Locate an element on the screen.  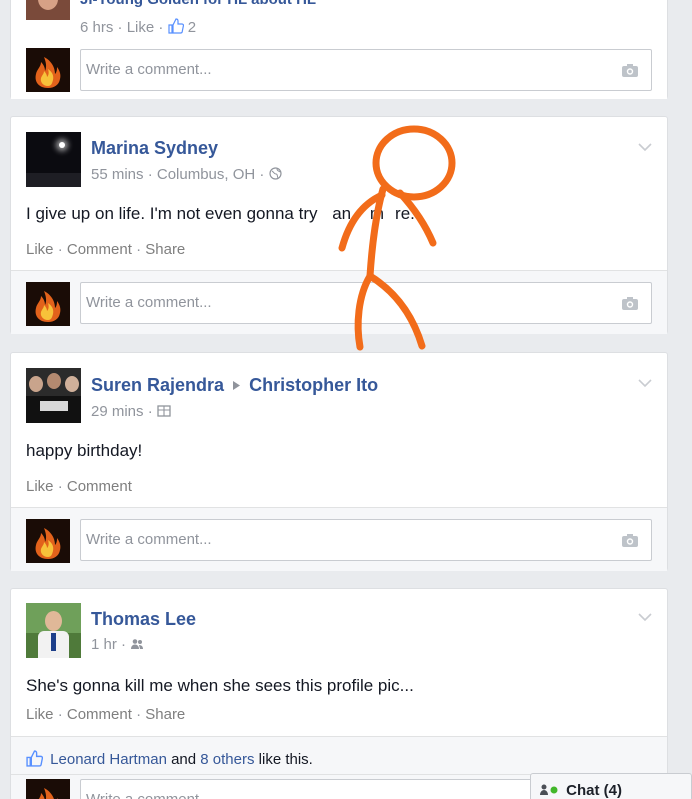
post0-time: 6 hrs is located at coordinates (96, 27).